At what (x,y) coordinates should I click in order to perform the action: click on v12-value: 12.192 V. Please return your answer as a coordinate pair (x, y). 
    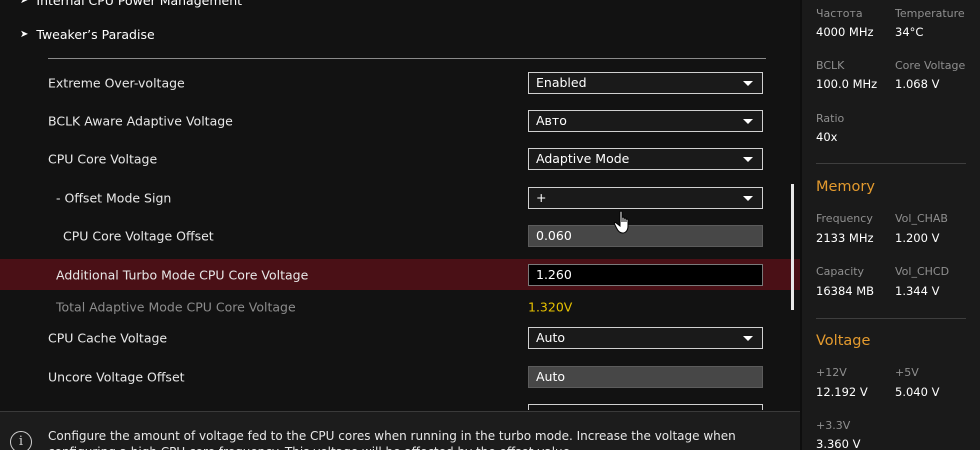
    Looking at the image, I should click on (842, 392).